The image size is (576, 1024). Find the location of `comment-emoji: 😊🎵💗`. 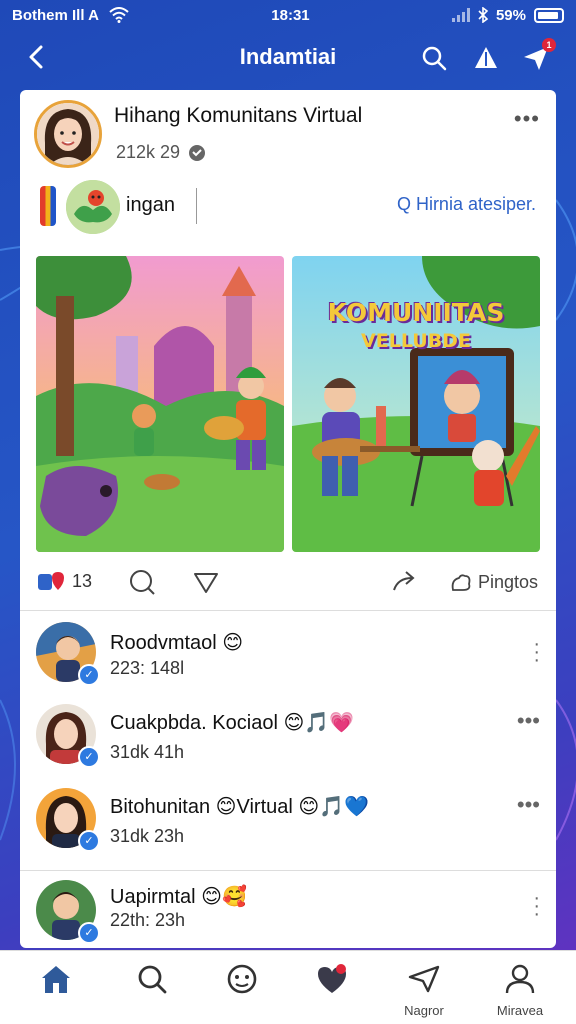

comment-emoji: 😊🎵💗 is located at coordinates (319, 723).